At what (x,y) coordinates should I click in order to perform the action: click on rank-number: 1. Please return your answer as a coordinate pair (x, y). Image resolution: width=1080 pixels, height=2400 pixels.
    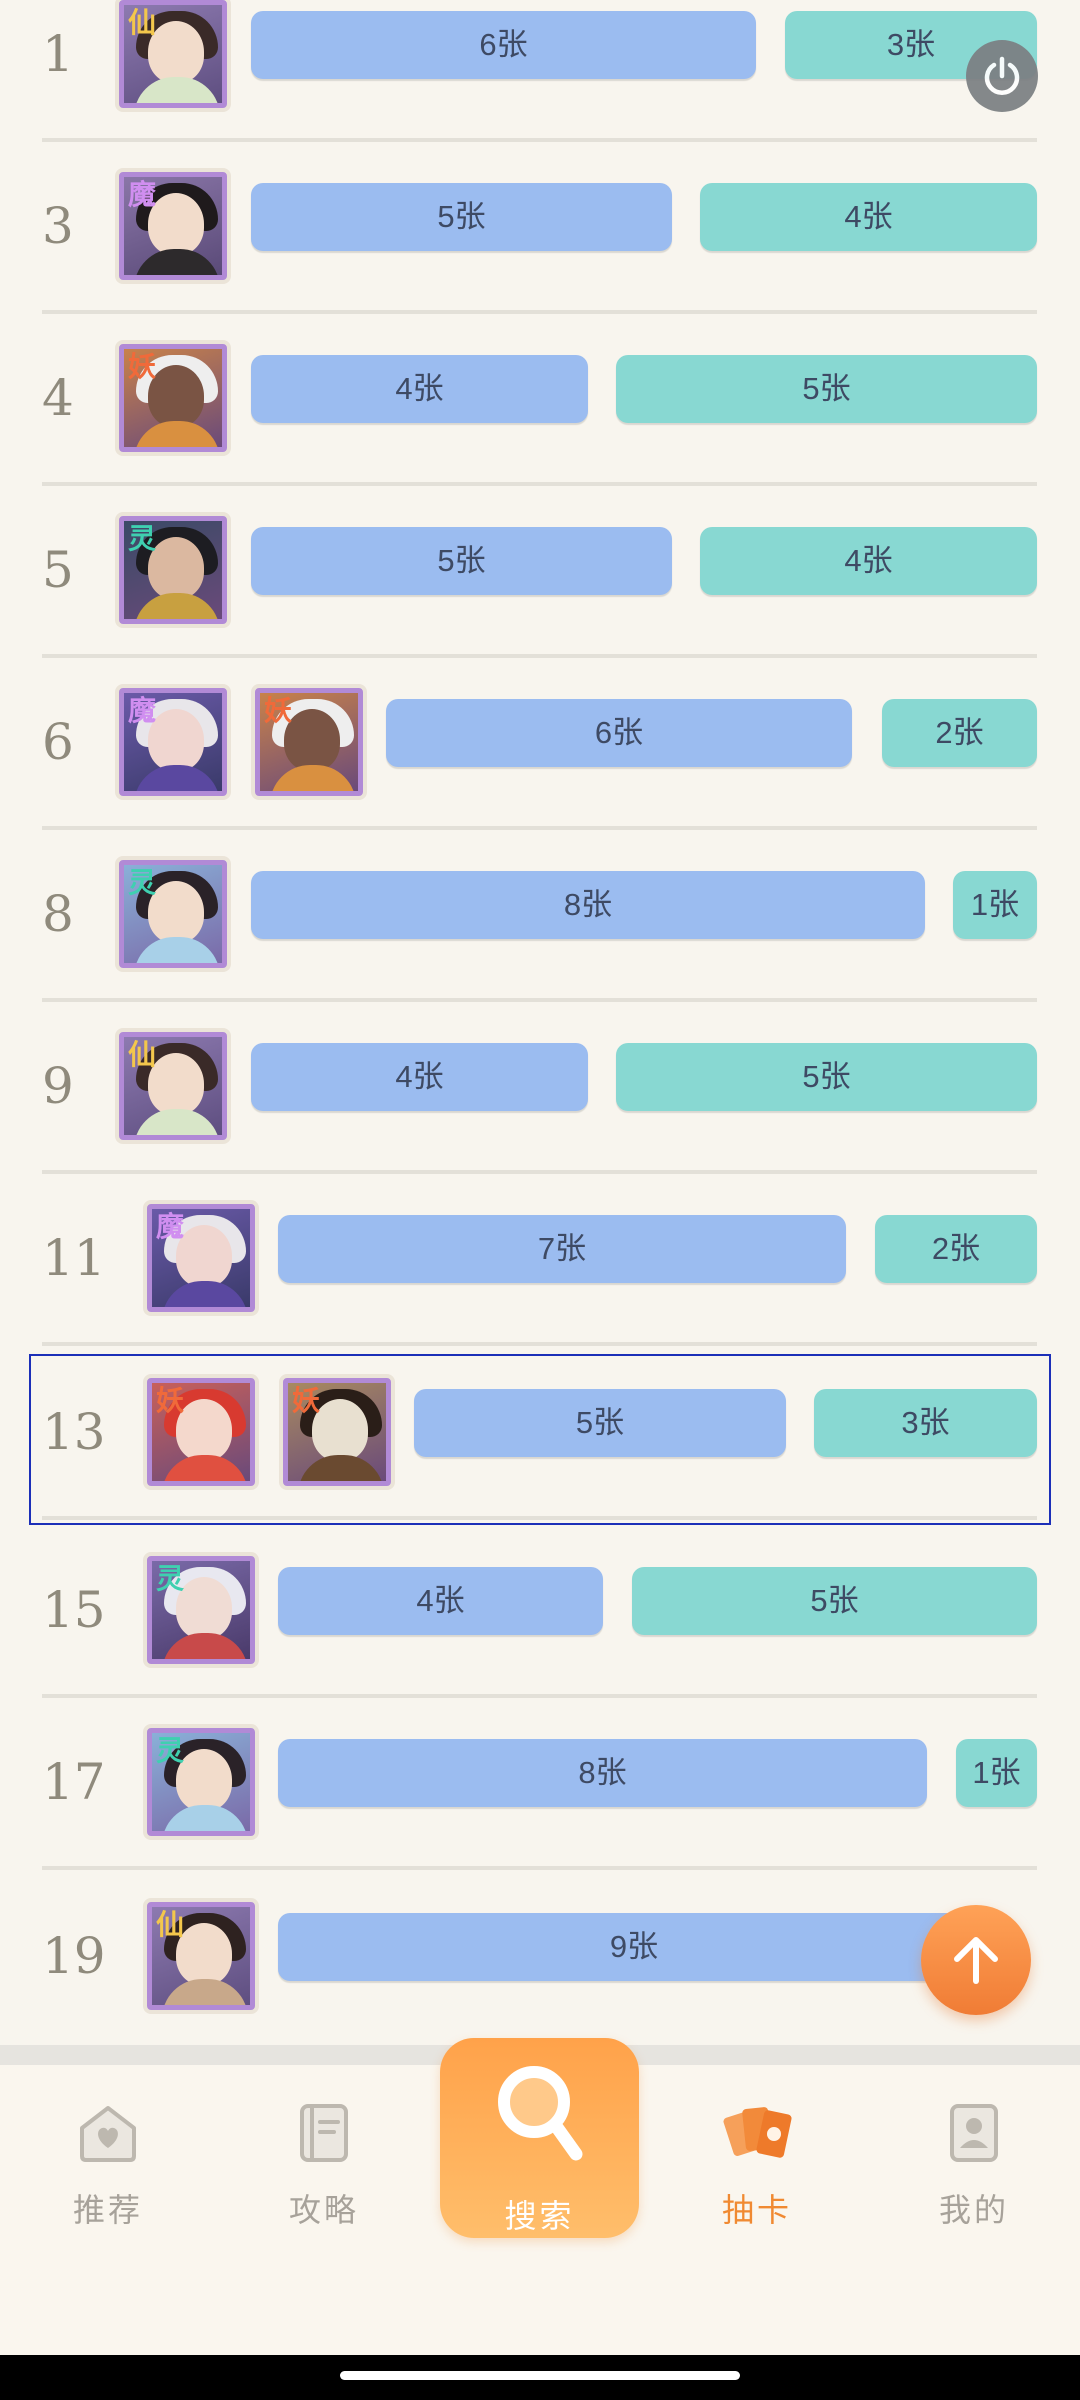
    Looking at the image, I should click on (58, 54).